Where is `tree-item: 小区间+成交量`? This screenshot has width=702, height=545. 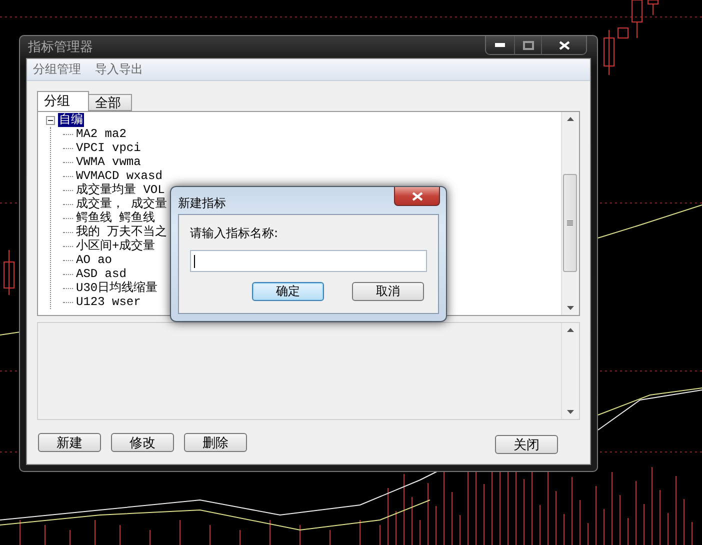 tree-item: 小区间+成交量 is located at coordinates (115, 246).